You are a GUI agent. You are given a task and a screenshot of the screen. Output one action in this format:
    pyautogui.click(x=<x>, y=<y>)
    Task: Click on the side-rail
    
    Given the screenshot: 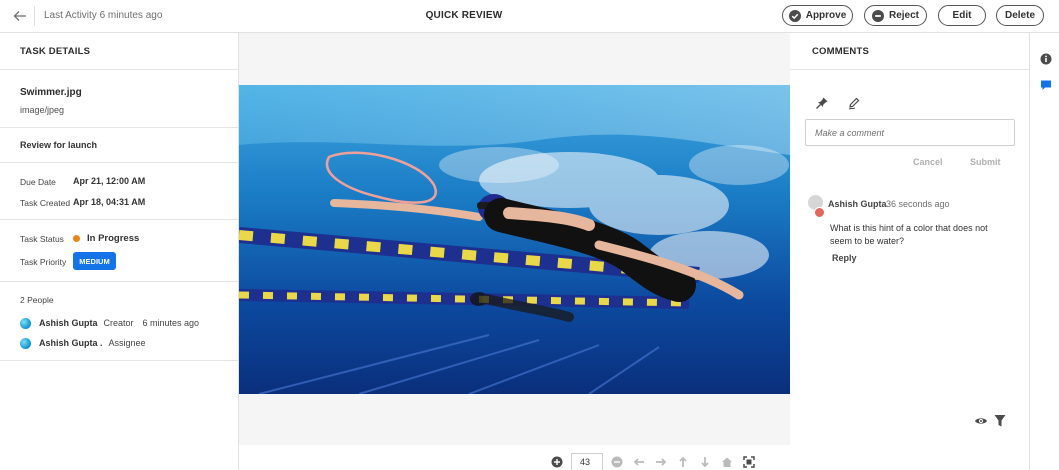 What is the action you would take?
    pyautogui.click(x=1045, y=251)
    